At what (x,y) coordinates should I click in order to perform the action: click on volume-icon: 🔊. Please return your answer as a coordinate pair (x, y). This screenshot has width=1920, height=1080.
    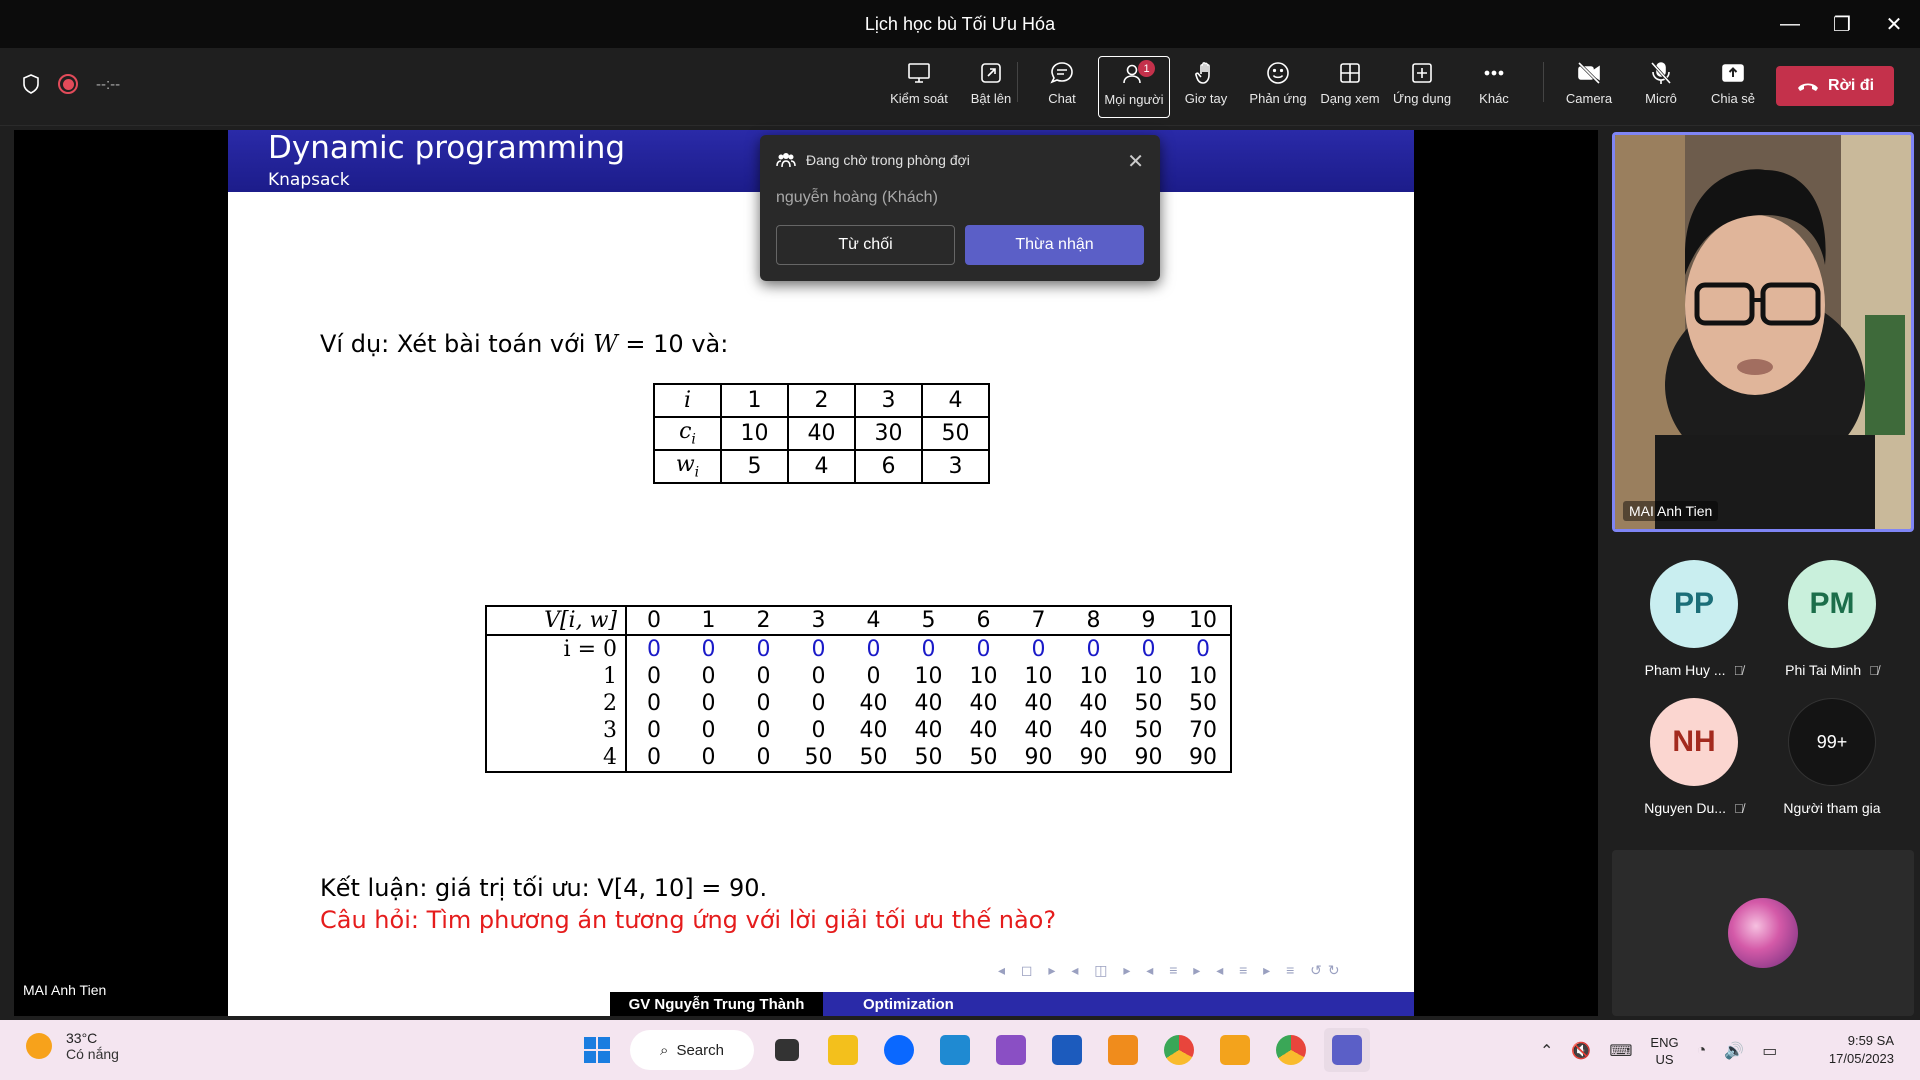
    Looking at the image, I should click on (1734, 1051).